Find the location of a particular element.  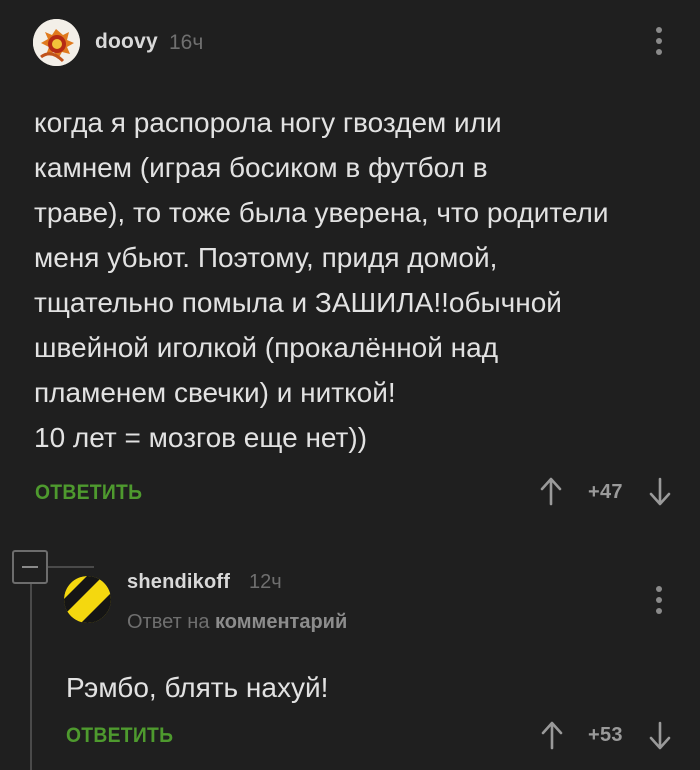

timestamp: 12ч is located at coordinates (265, 582).